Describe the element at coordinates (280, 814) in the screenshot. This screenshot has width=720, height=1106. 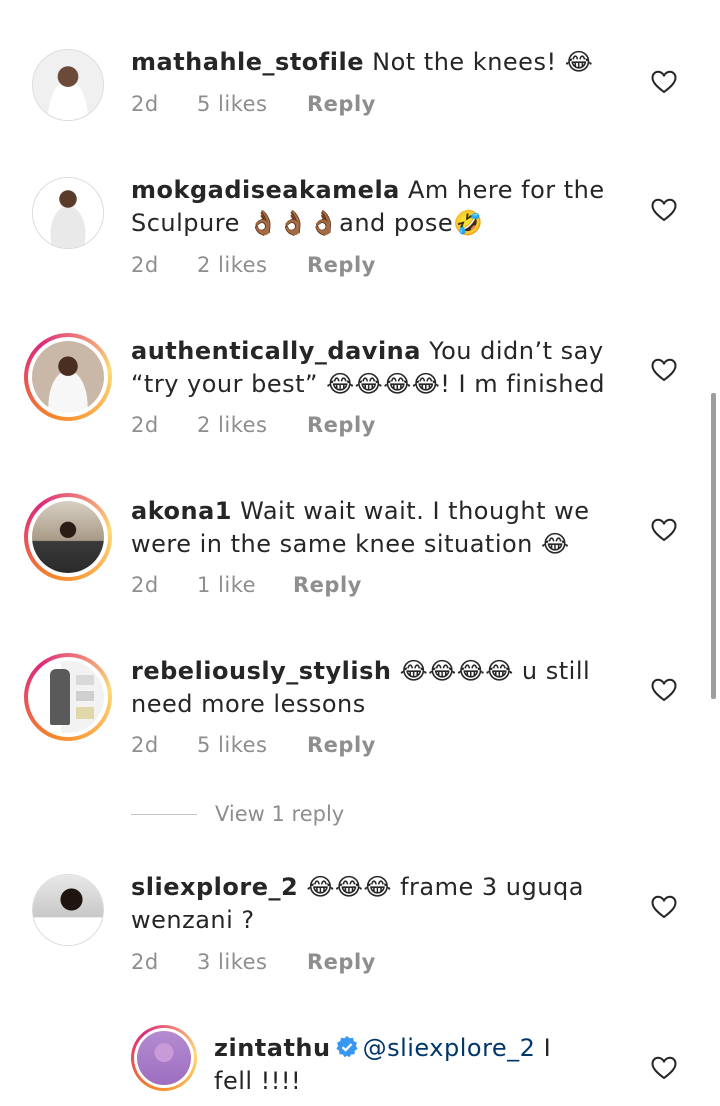
I see `view-replies-label: View 1 reply` at that location.